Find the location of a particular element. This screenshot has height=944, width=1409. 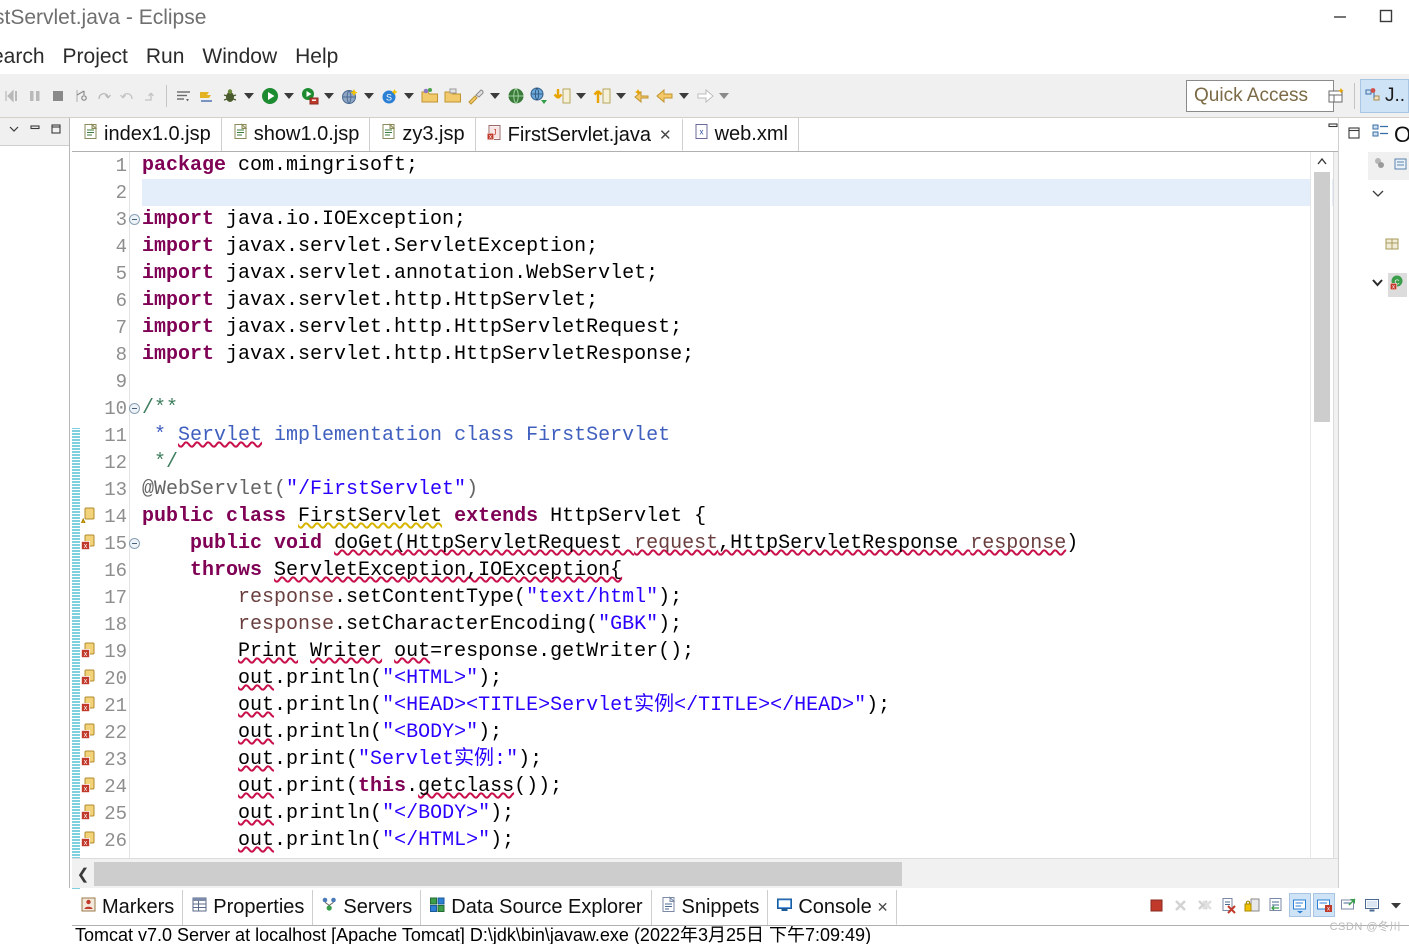

run-dropdown-arrow-icon is located at coordinates (288, 96).